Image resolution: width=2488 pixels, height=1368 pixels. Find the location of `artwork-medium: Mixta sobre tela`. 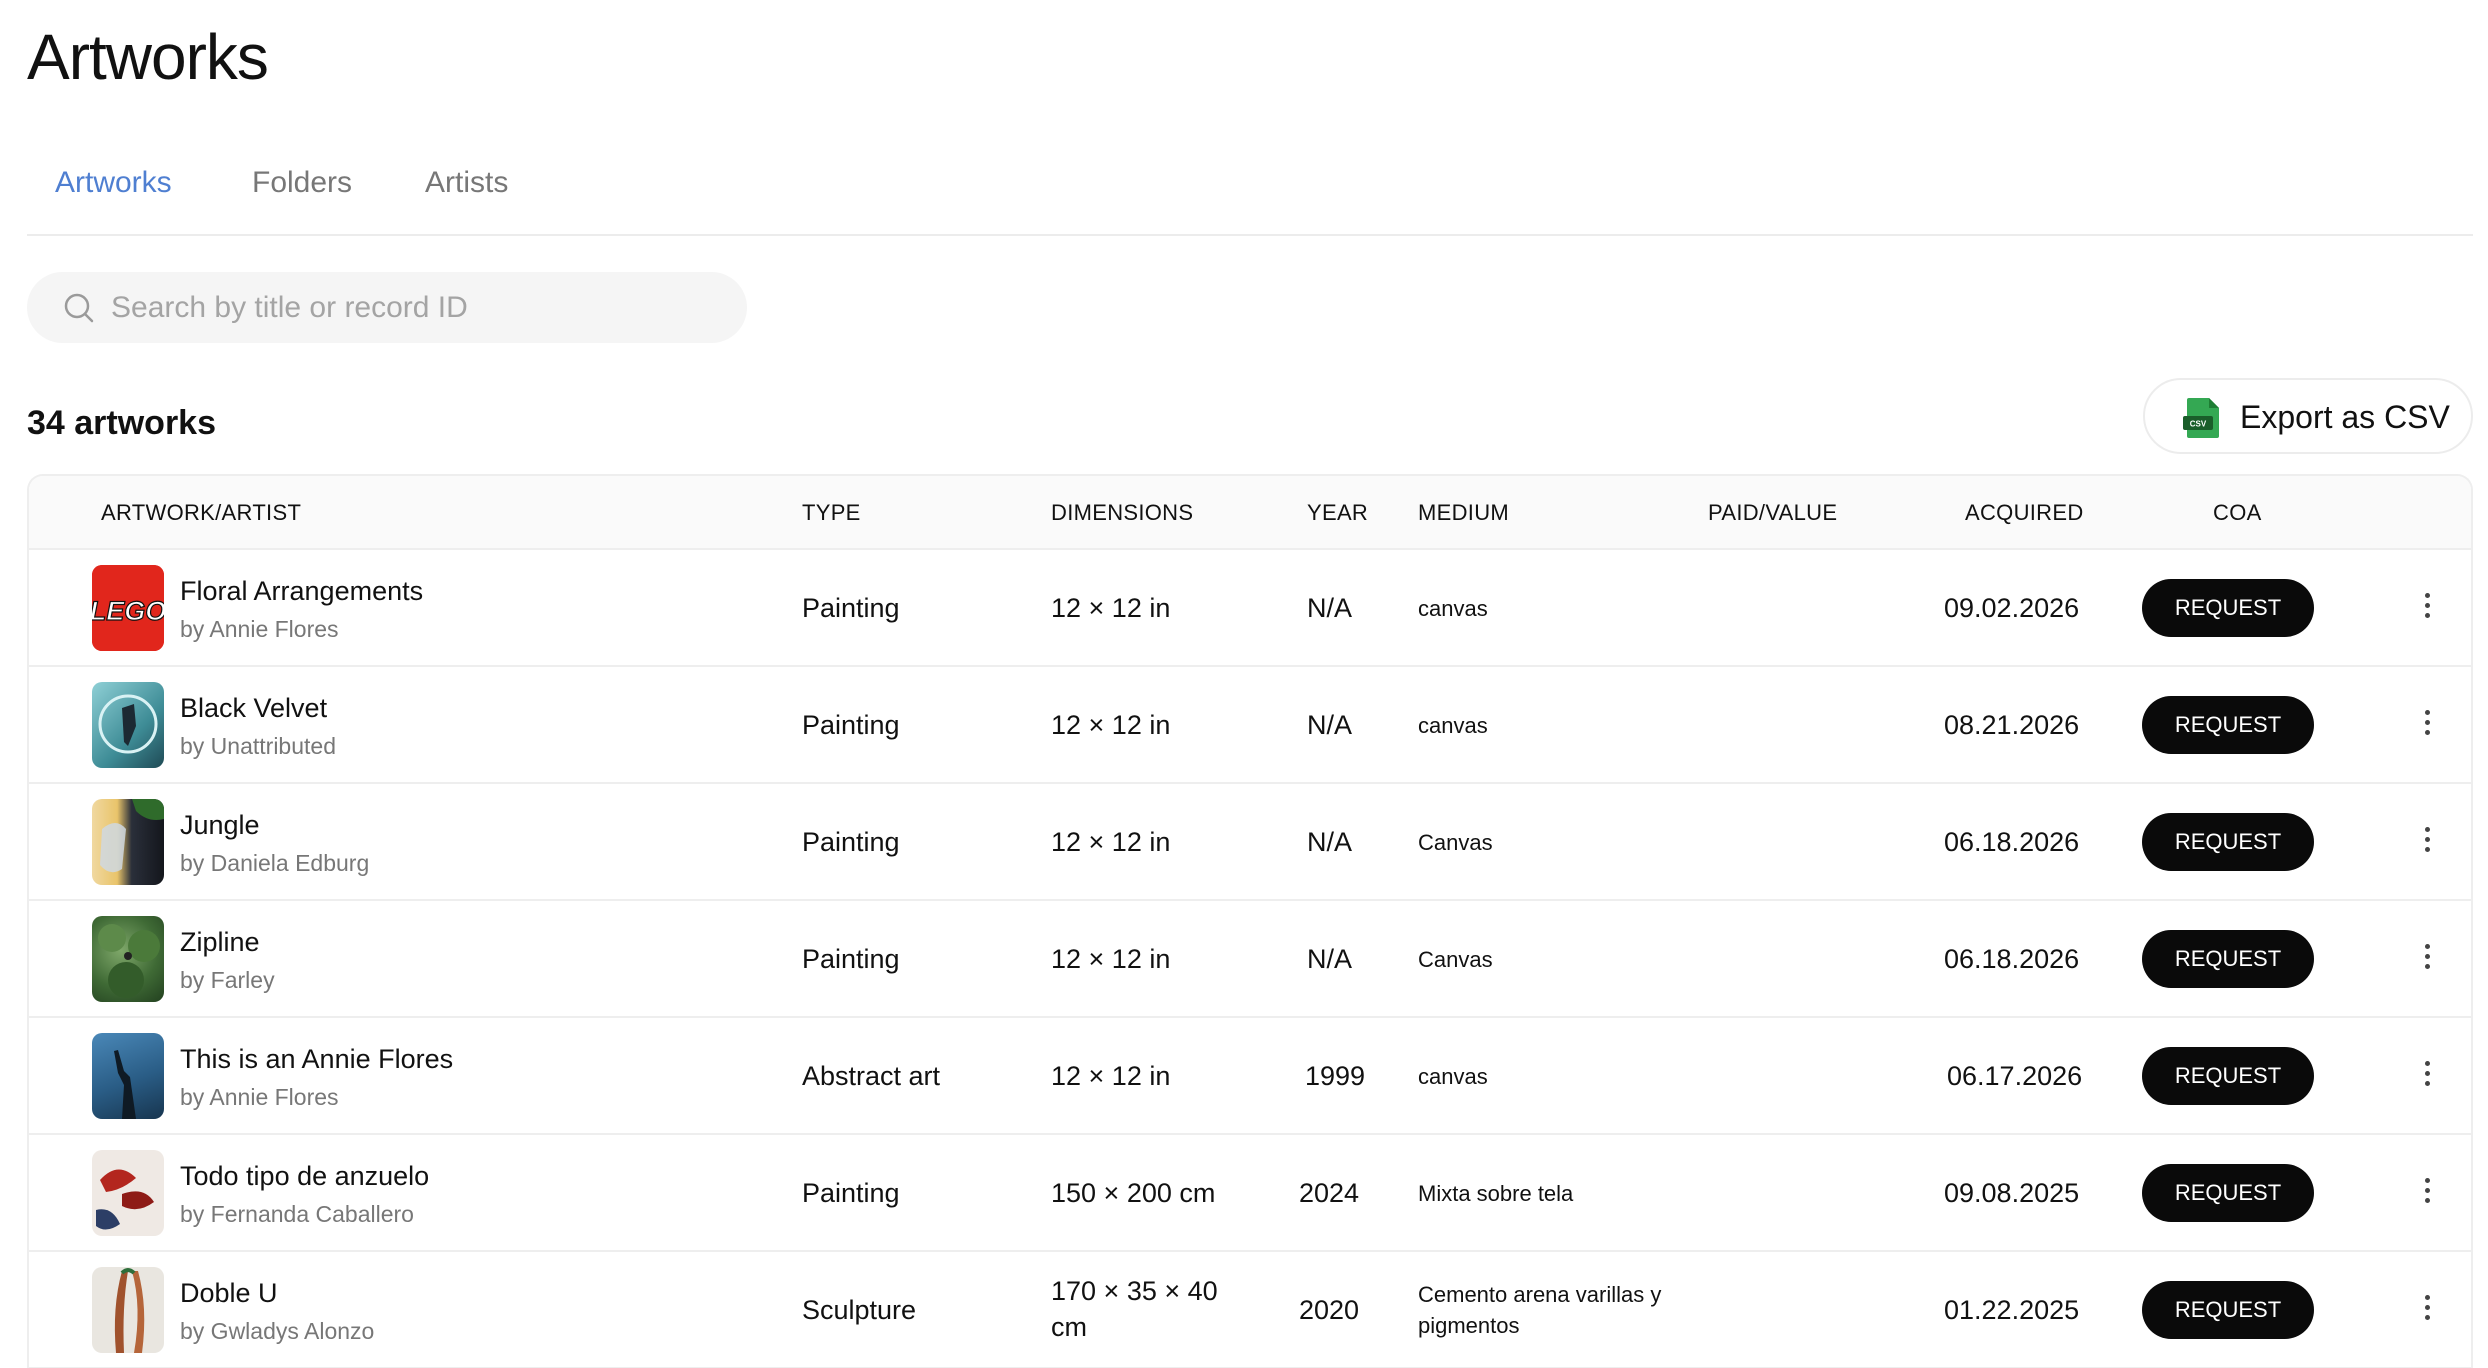

artwork-medium: Mixta sobre tela is located at coordinates (1496, 1193).